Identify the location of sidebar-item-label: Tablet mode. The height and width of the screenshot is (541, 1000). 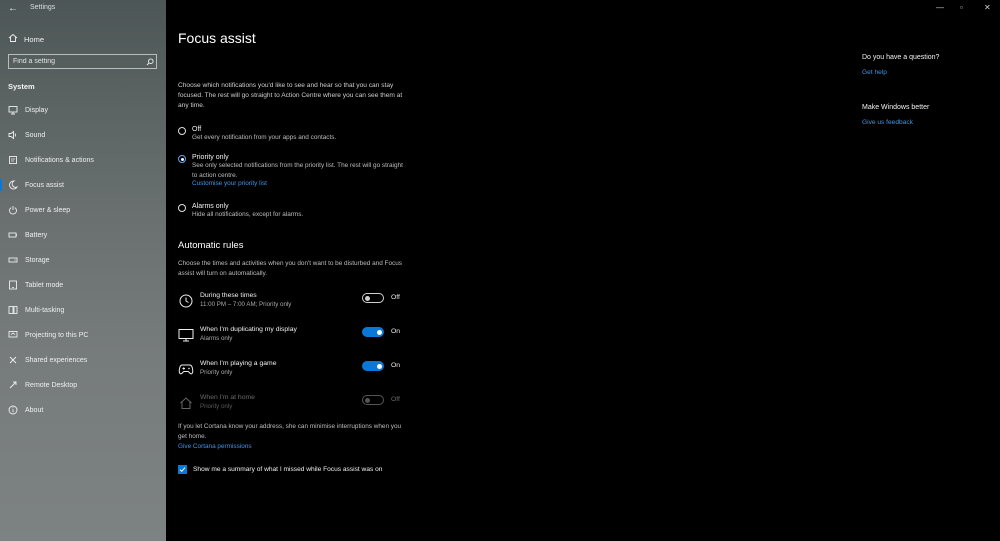
(44, 285).